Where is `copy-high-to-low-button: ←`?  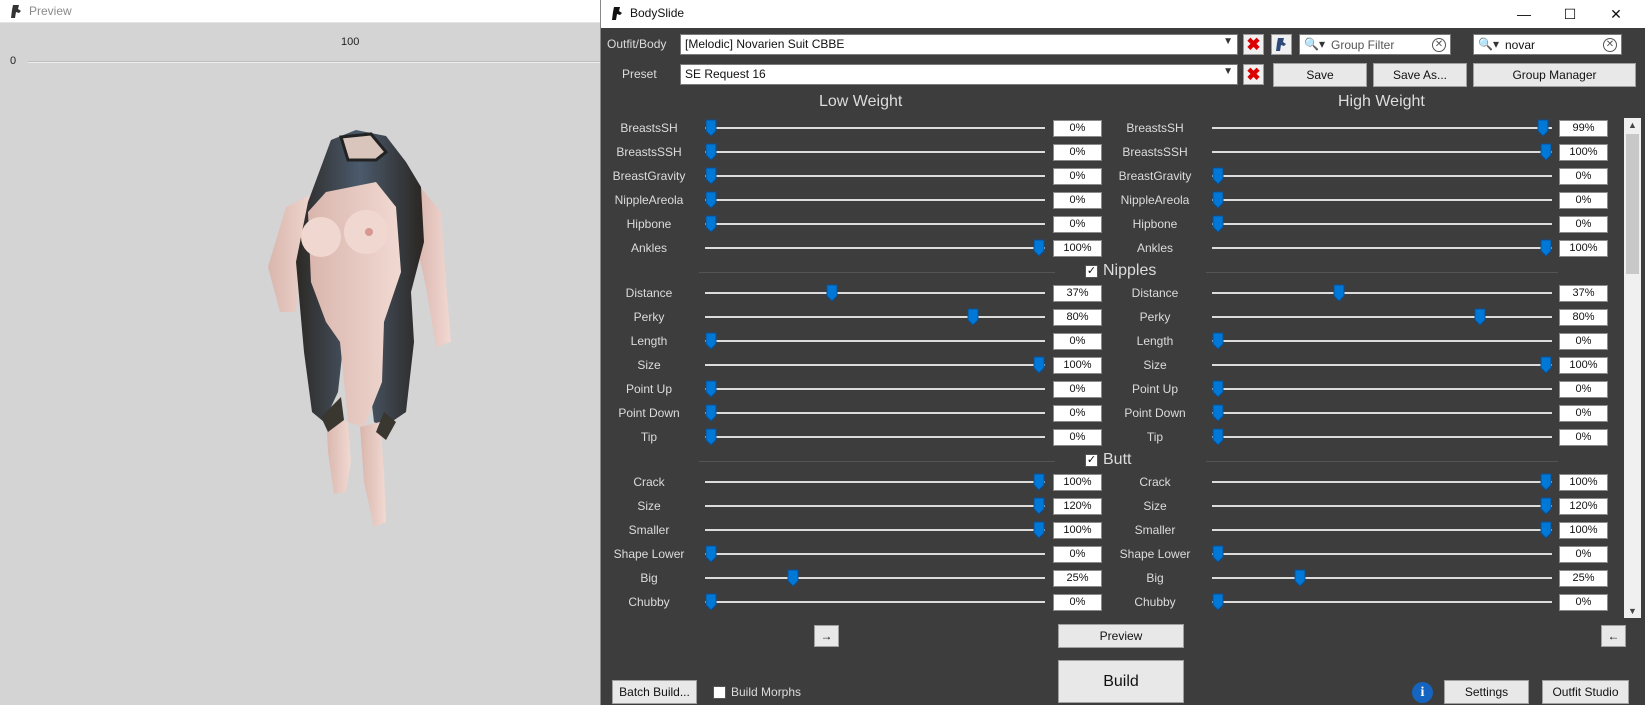 copy-high-to-low-button: ← is located at coordinates (1613, 636).